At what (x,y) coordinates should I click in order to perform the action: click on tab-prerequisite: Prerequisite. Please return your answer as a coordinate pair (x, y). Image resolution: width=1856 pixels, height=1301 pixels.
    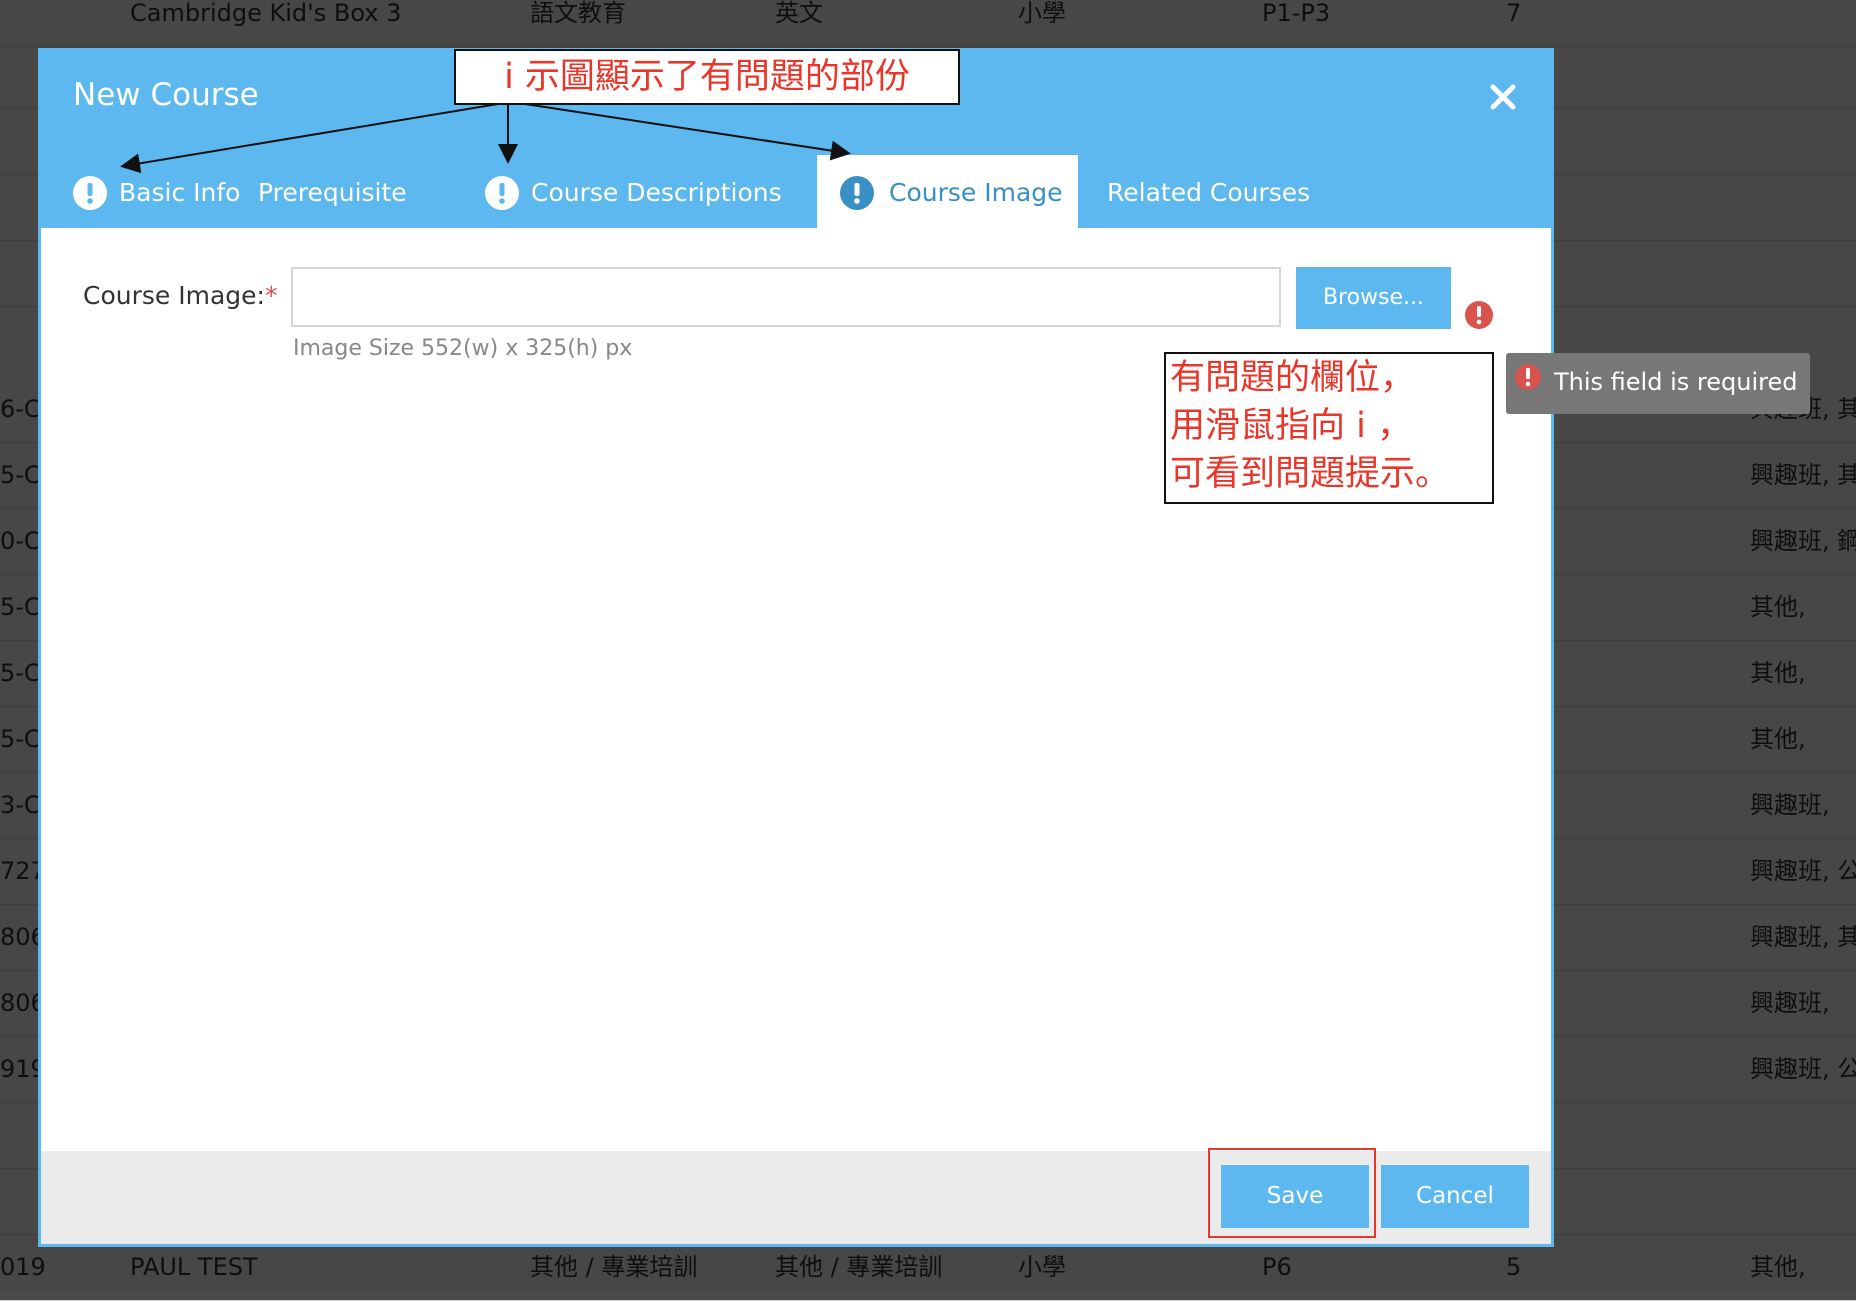
    Looking at the image, I should click on (332, 191).